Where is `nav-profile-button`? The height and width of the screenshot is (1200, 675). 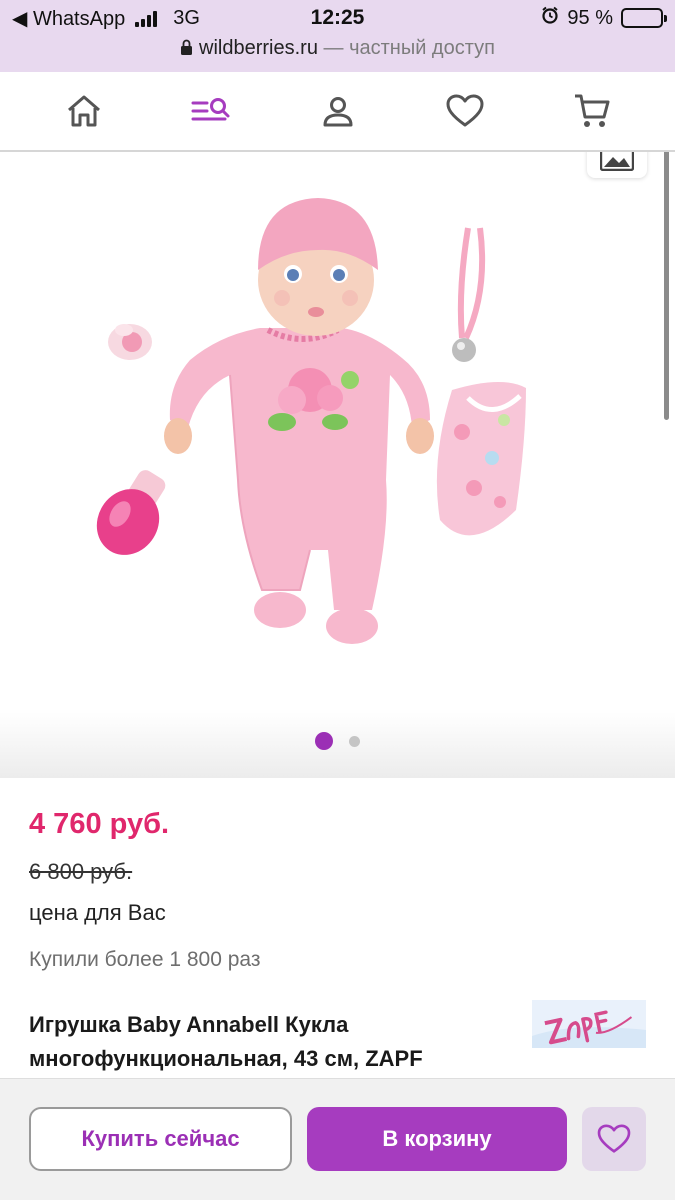 nav-profile-button is located at coordinates (338, 111).